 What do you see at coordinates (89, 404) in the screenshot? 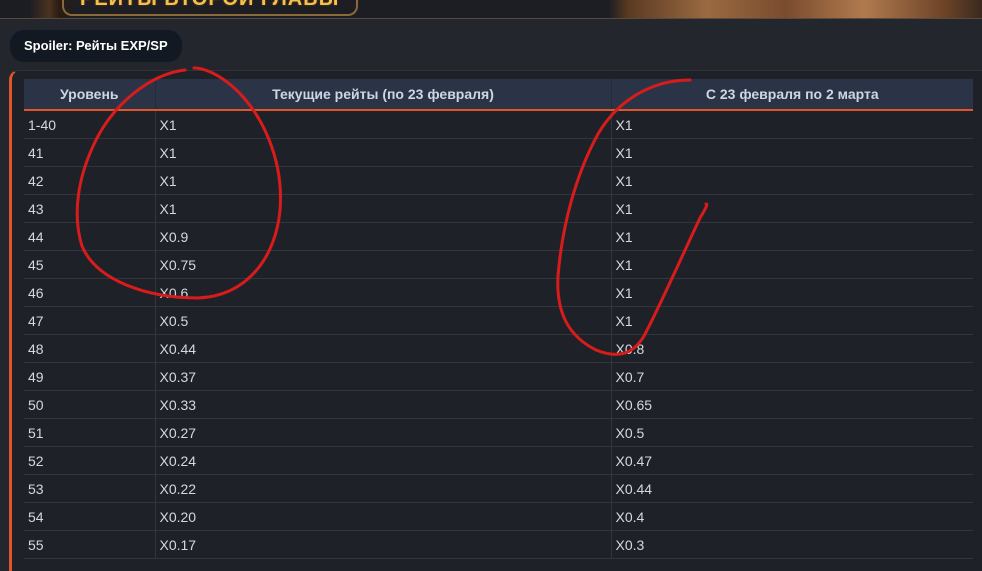
I see `level-cell: 50` at bounding box center [89, 404].